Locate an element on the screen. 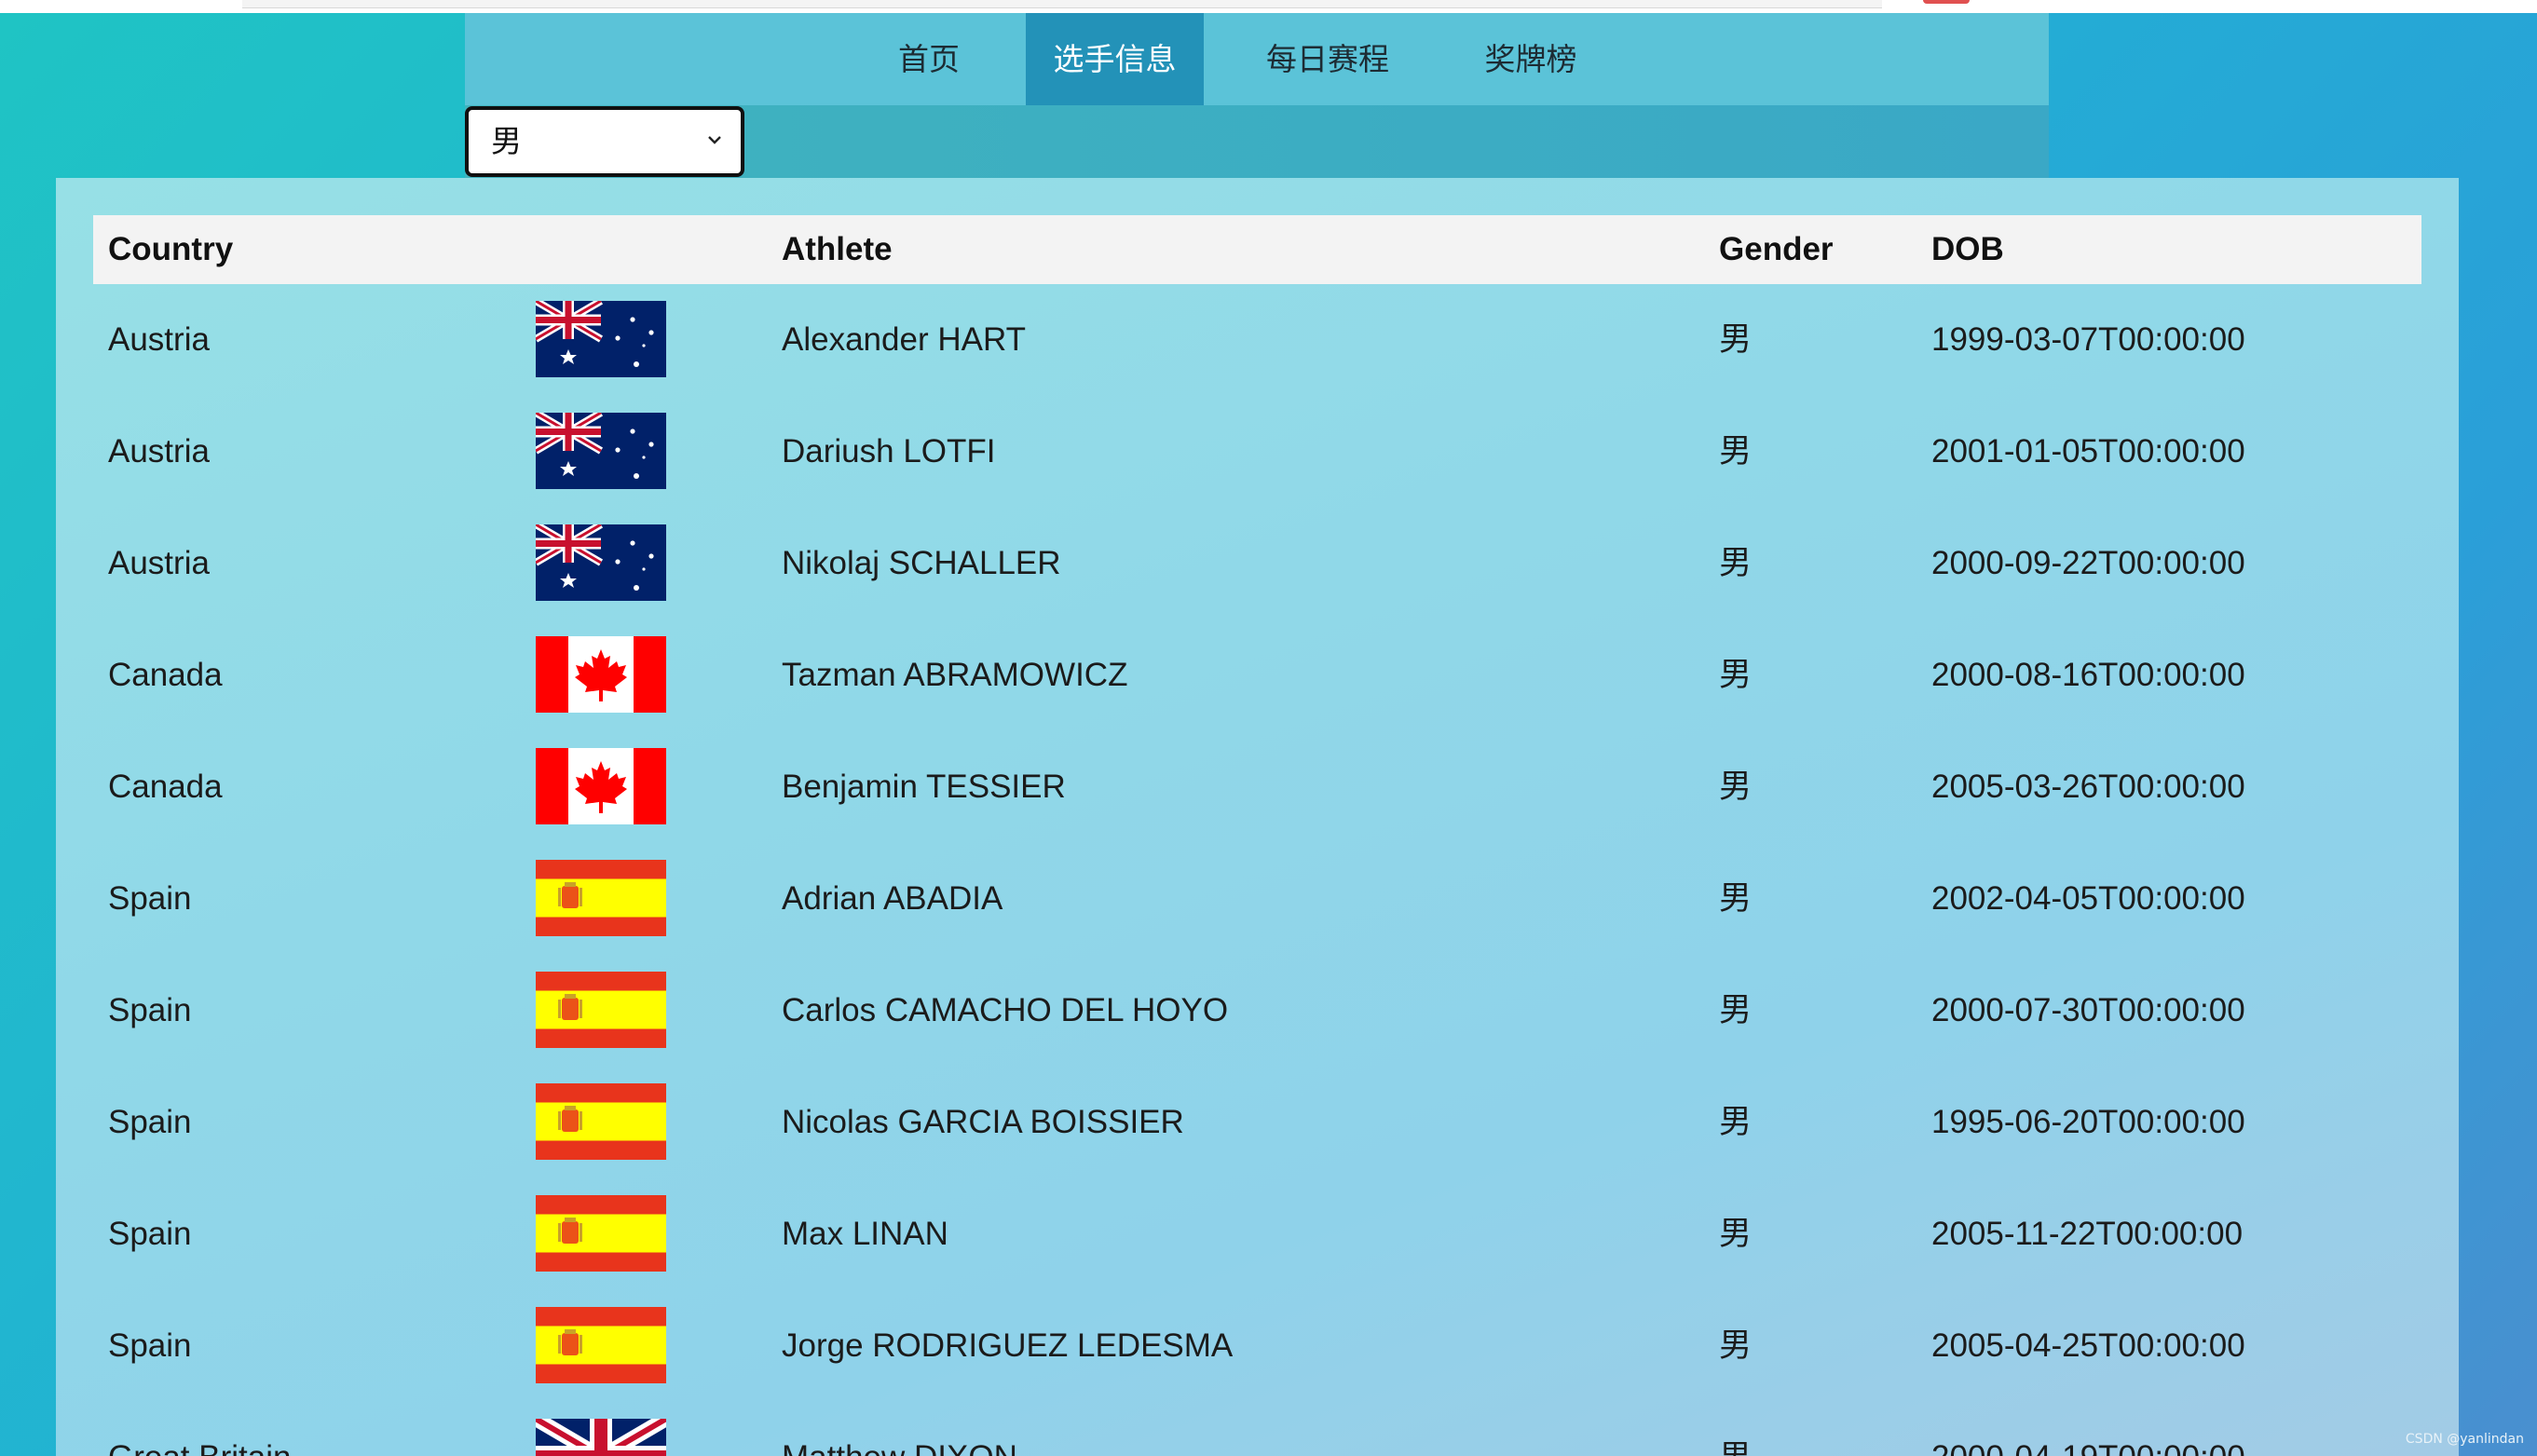  cell-dob: 2000-07-30T00:00:00 is located at coordinates (2088, 1010).